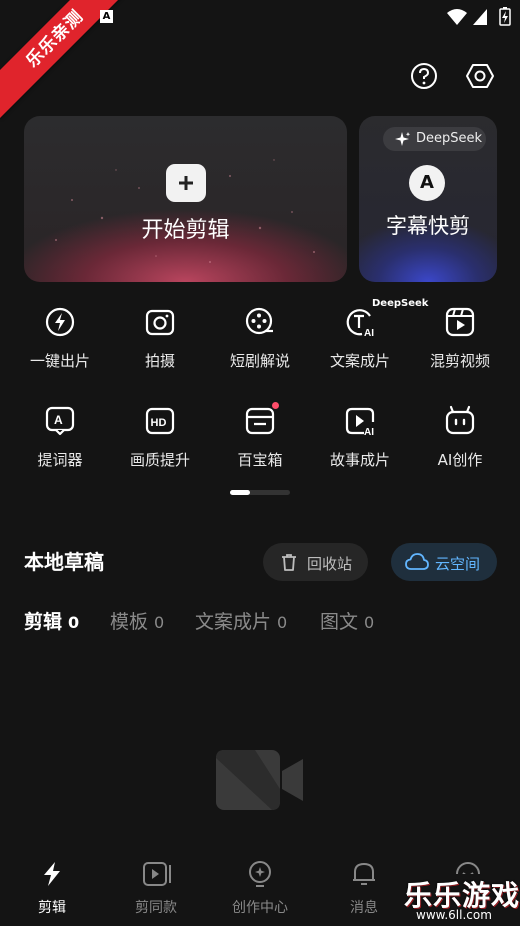 This screenshot has height=926, width=520. I want to click on battery-icon, so click(505, 16).